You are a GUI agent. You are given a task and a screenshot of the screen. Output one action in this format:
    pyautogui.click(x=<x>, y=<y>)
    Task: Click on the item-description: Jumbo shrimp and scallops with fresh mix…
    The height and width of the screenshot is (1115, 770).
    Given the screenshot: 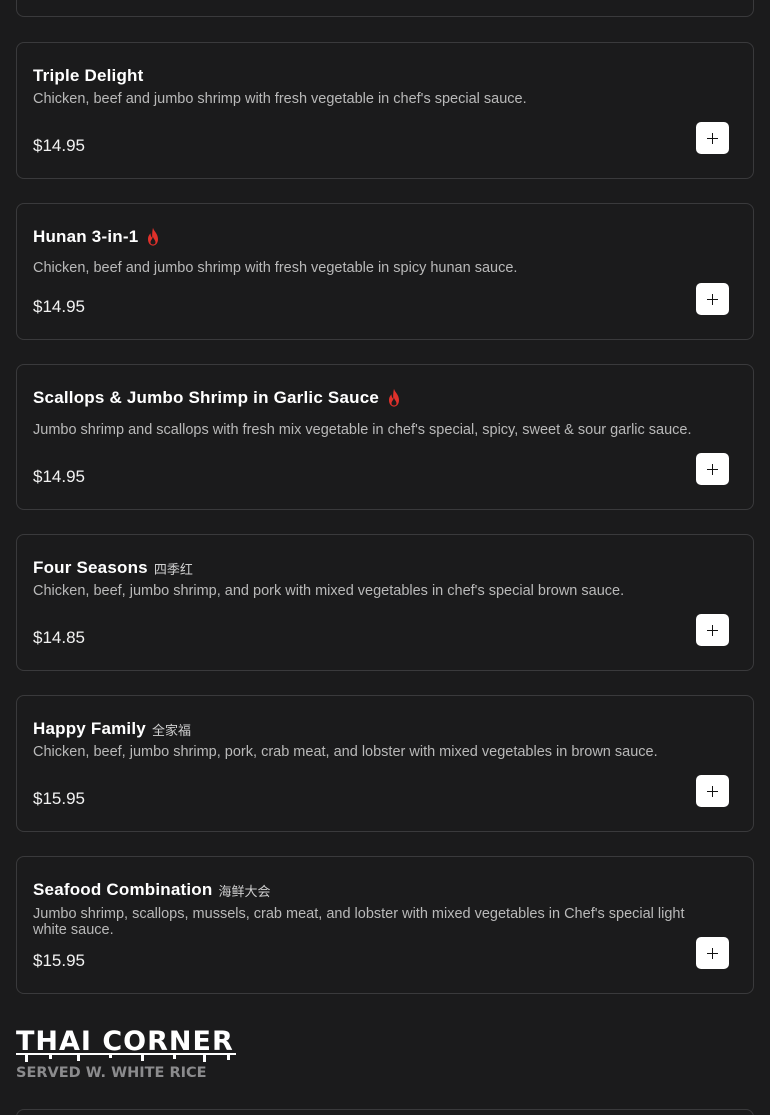 What is the action you would take?
    pyautogui.click(x=362, y=430)
    